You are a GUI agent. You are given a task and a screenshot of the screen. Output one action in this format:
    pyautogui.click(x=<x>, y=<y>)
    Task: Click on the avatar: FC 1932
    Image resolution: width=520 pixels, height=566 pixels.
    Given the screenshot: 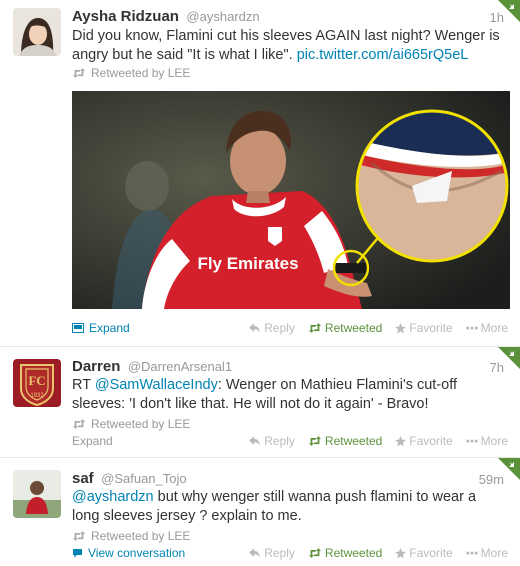 What is the action you would take?
    pyautogui.click(x=37, y=383)
    